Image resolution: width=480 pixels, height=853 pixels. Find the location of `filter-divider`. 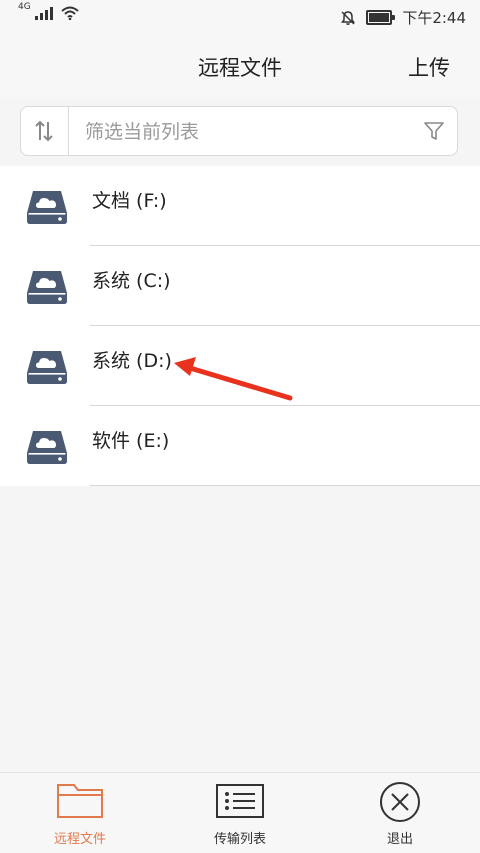

filter-divider is located at coordinates (68, 131).